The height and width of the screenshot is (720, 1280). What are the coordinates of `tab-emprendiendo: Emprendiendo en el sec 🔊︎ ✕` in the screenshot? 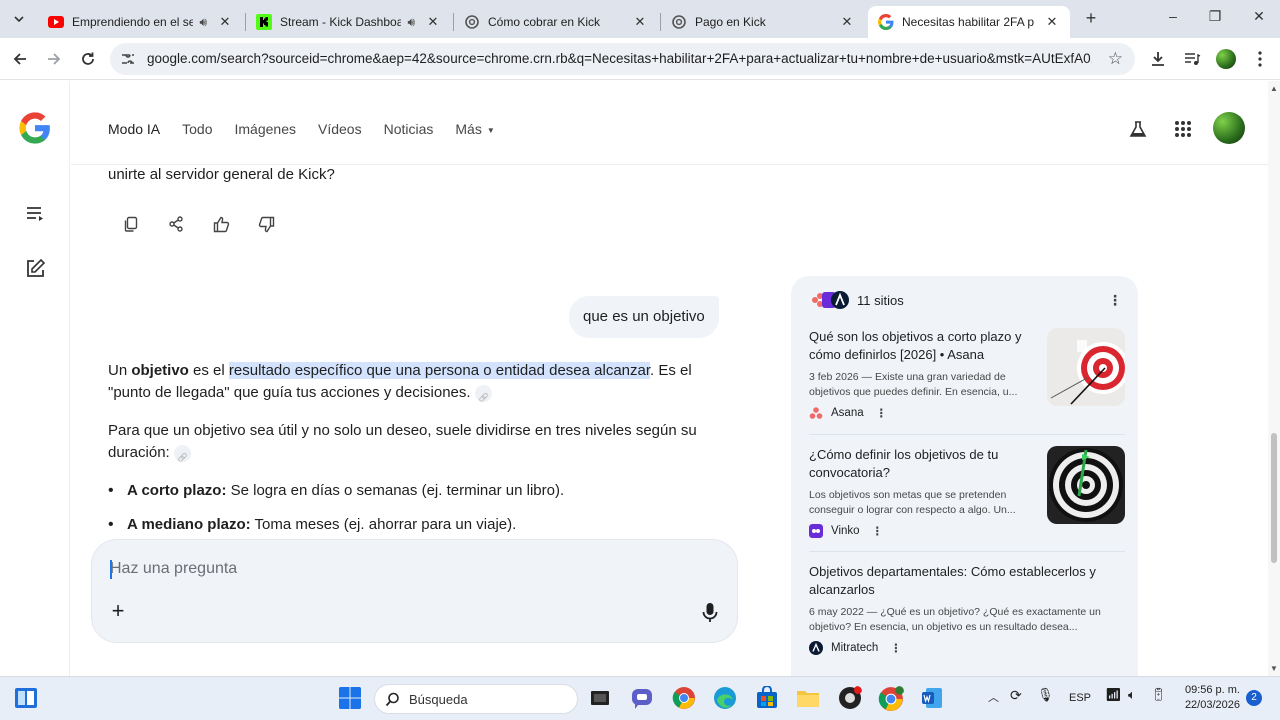 It's located at (140, 22).